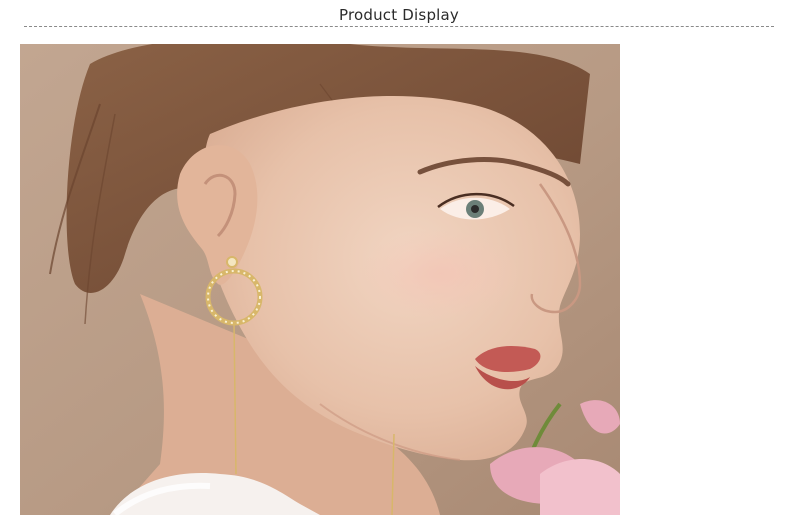  Describe the element at coordinates (232, 262) in the screenshot. I see `earring-stud` at that location.